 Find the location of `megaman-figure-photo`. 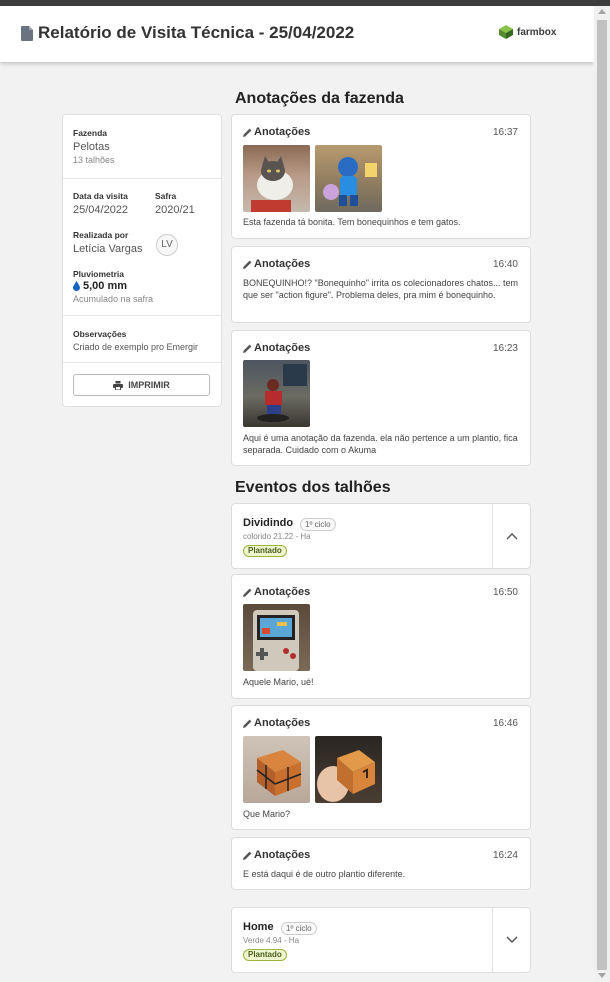

megaman-figure-photo is located at coordinates (348, 178).